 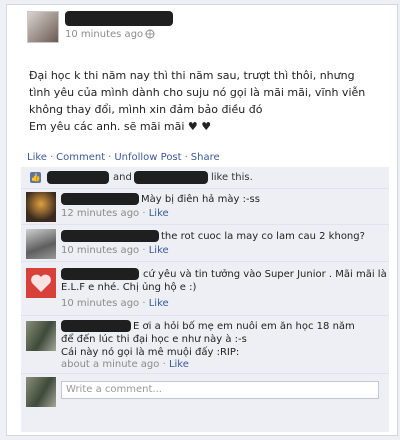 I want to click on poster-avatar, so click(x=43, y=27).